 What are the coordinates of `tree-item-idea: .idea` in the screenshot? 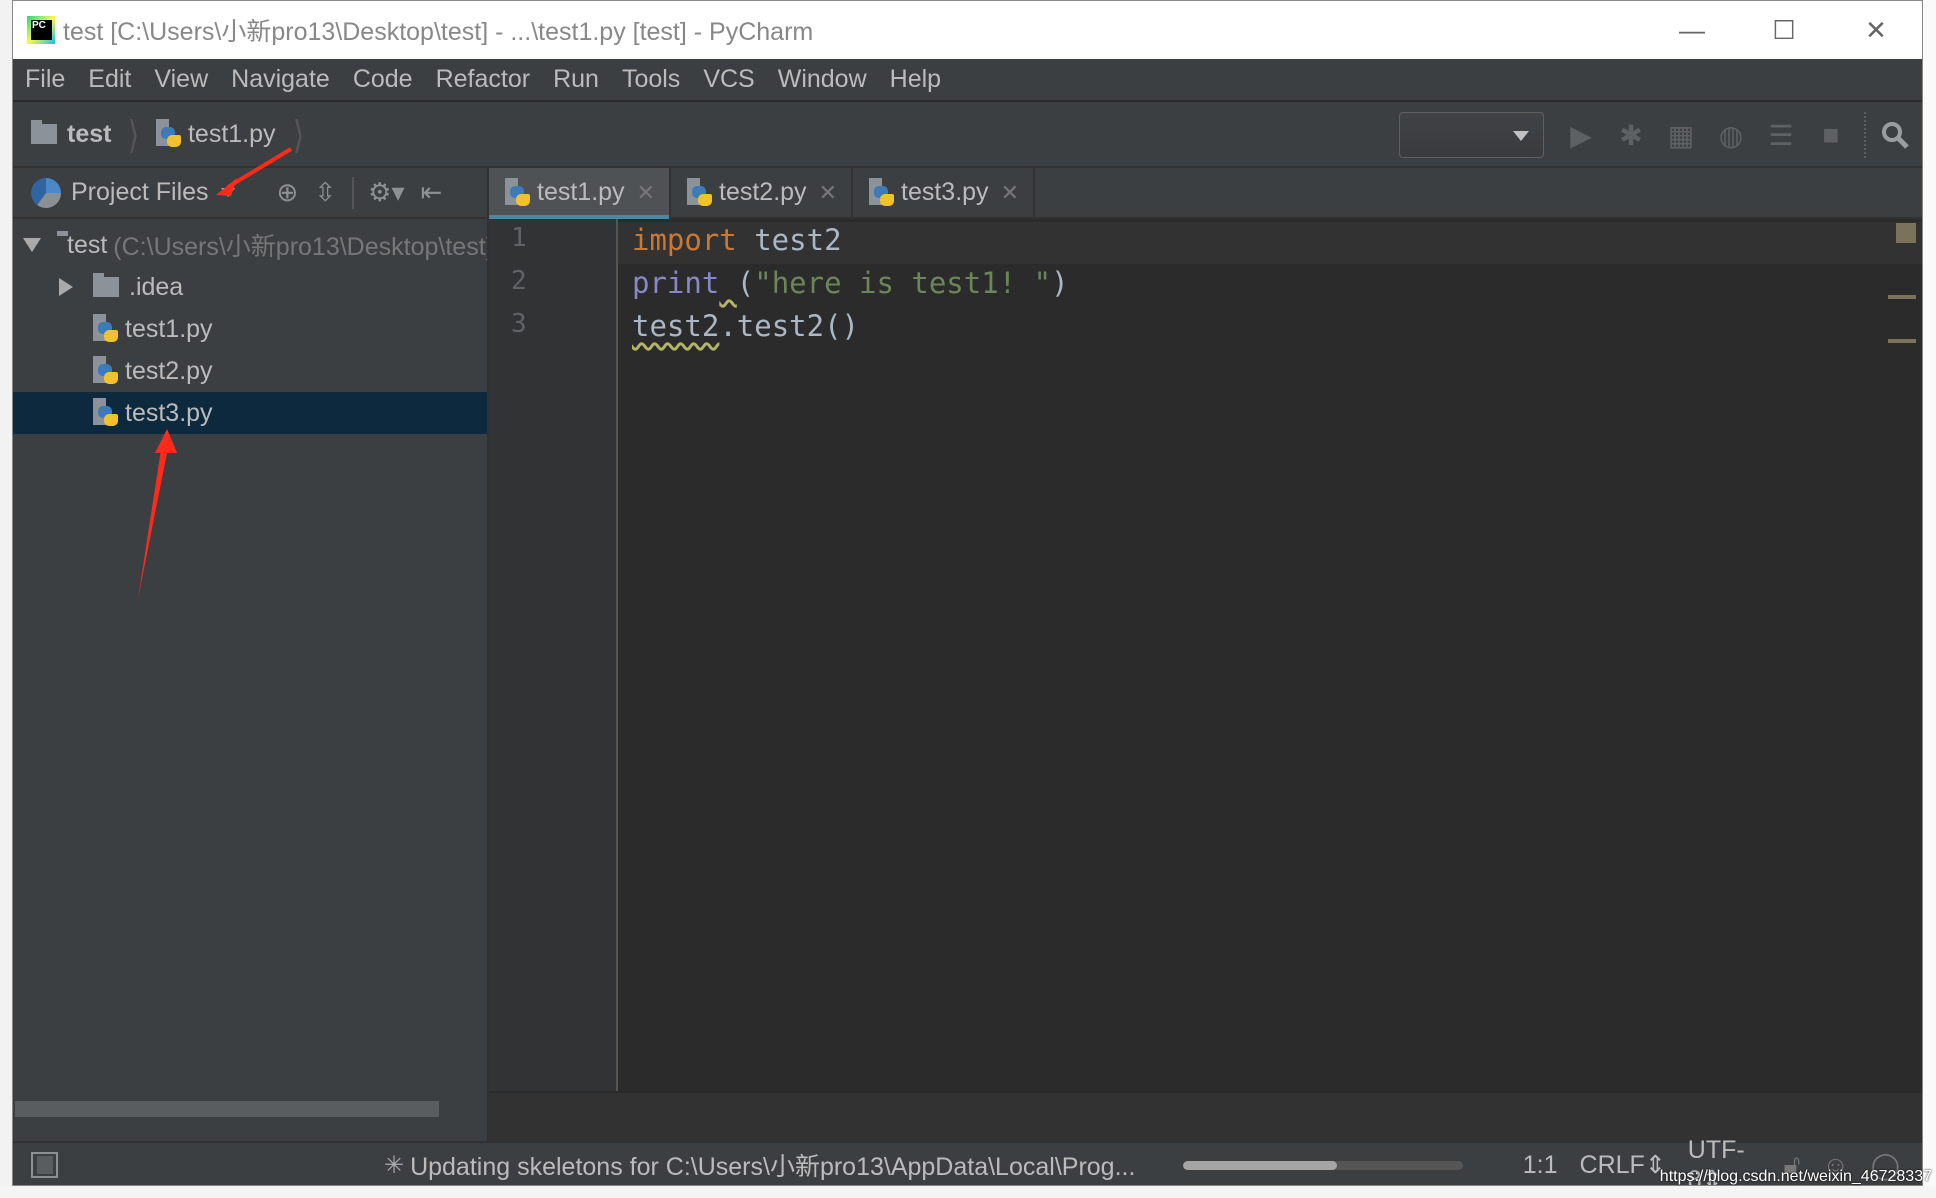 It's located at (250, 287).